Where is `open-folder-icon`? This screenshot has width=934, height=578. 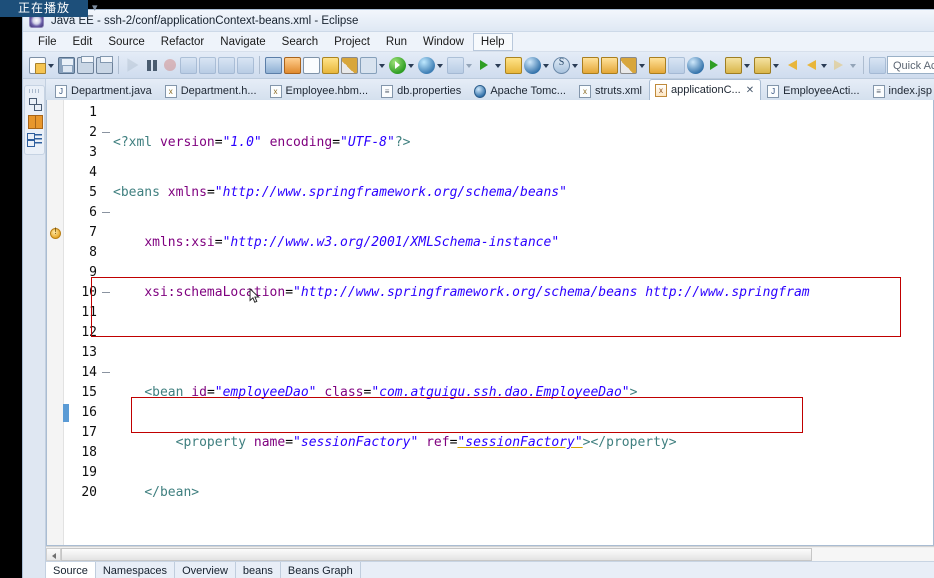
open-folder-icon is located at coordinates (609, 65).